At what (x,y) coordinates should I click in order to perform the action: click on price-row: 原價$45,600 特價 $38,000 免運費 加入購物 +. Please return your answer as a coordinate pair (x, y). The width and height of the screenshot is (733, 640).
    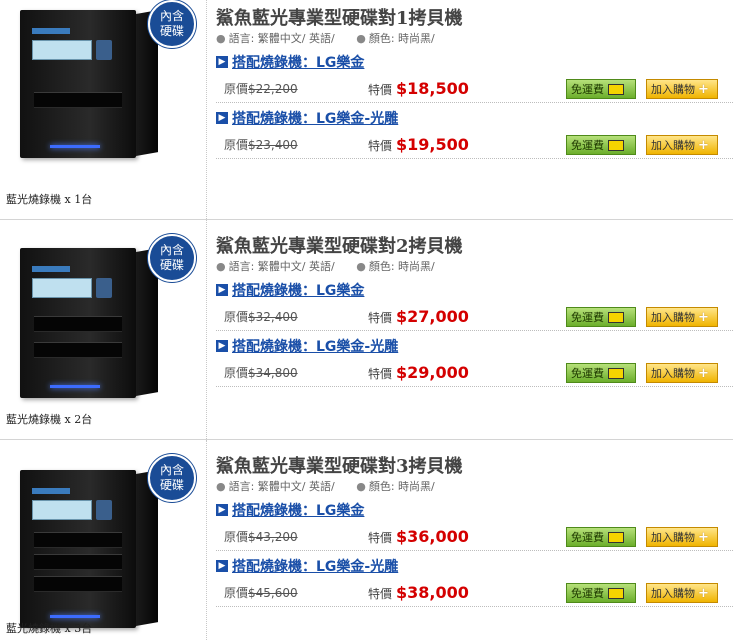
    Looking at the image, I should click on (474, 592).